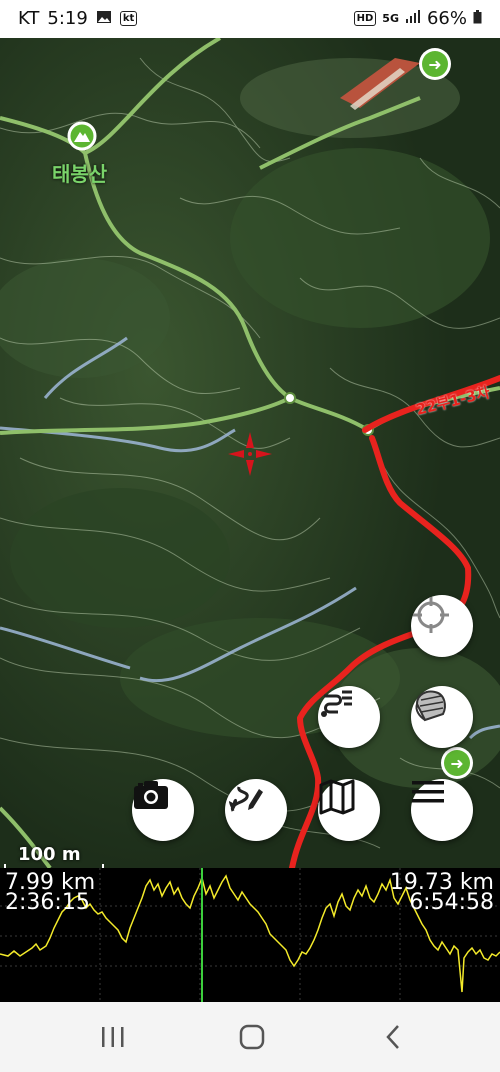  Describe the element at coordinates (390, 18) in the screenshot. I see `network-type: 5G` at that location.